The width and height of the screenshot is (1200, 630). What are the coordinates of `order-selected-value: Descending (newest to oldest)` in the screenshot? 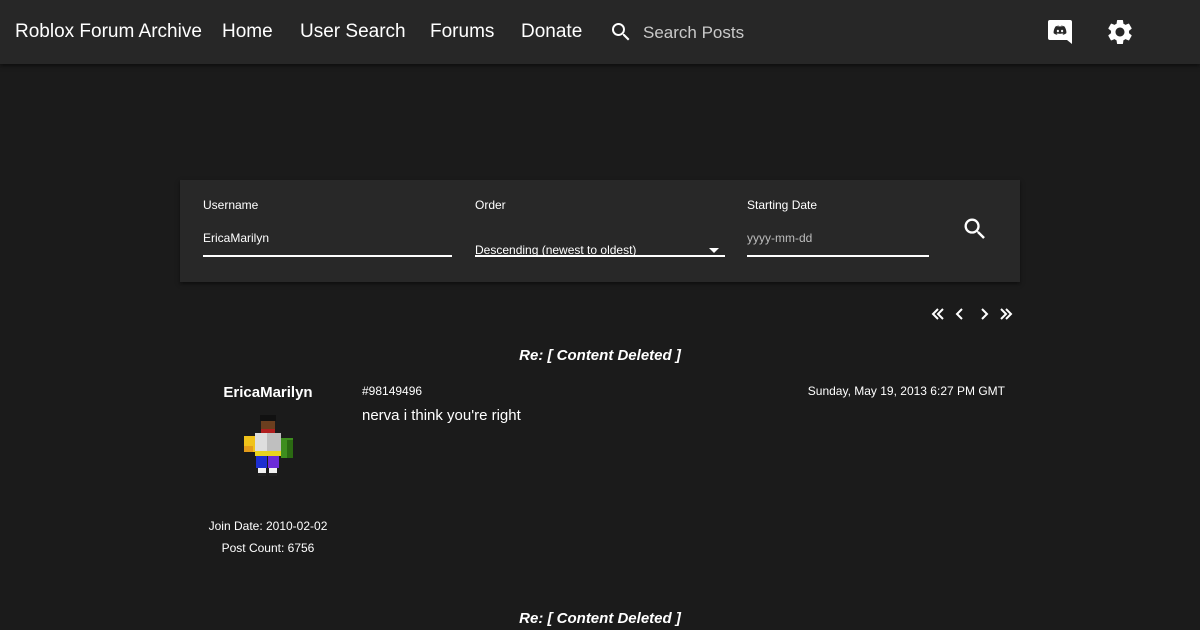 It's located at (556, 250).